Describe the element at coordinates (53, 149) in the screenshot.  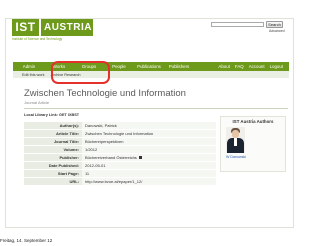
I see `metadata-key: Volume:` at that location.